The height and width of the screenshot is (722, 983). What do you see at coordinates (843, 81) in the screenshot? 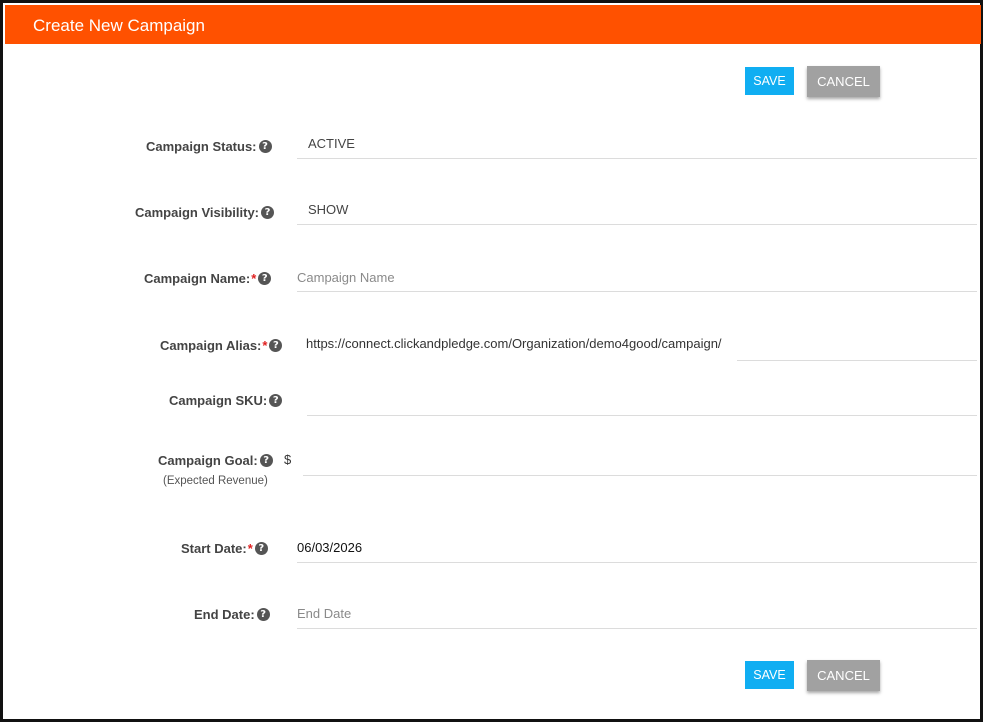
I see `cancel-button-top: CANCEL` at bounding box center [843, 81].